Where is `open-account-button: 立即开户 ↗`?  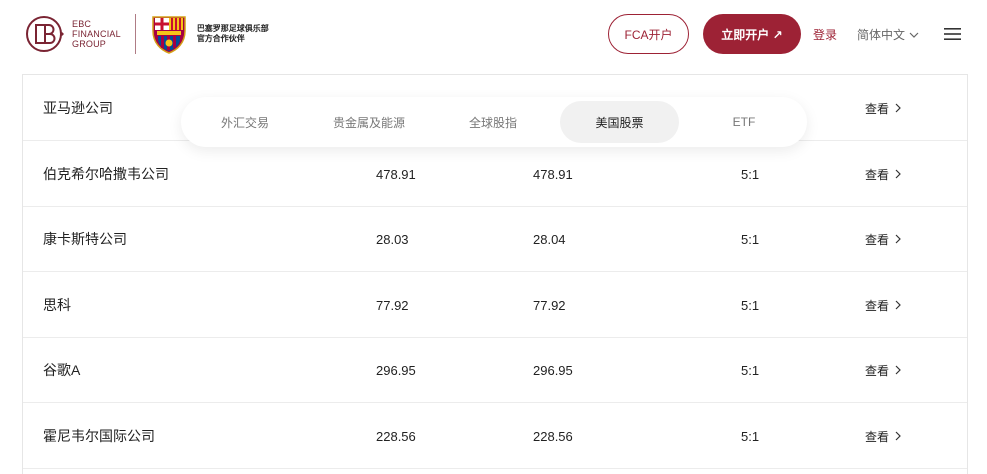
open-account-button: 立即开户 ↗ is located at coordinates (752, 34).